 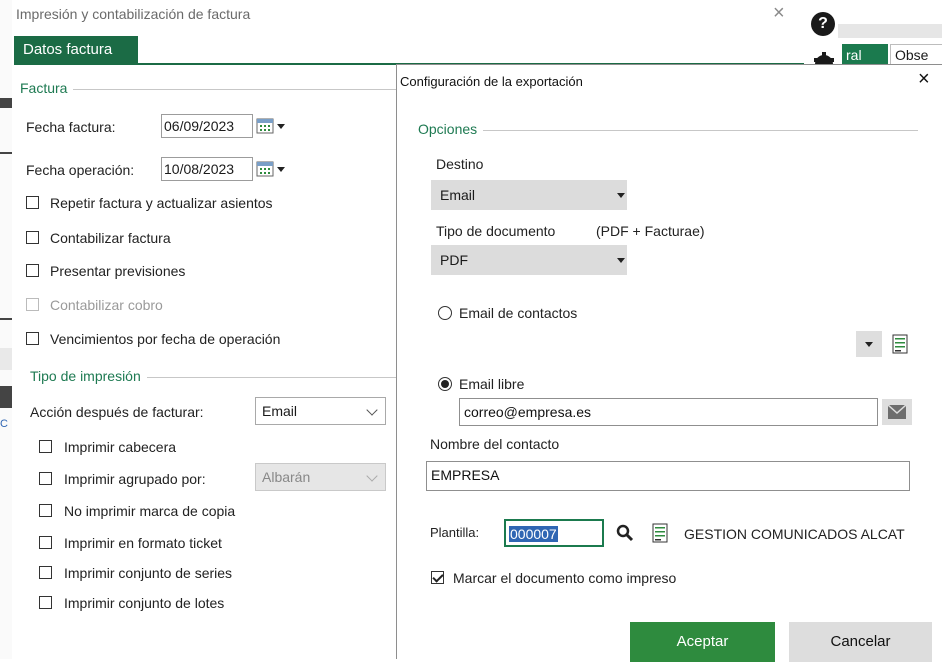 I want to click on dialog-close-button: ×, so click(x=924, y=79).